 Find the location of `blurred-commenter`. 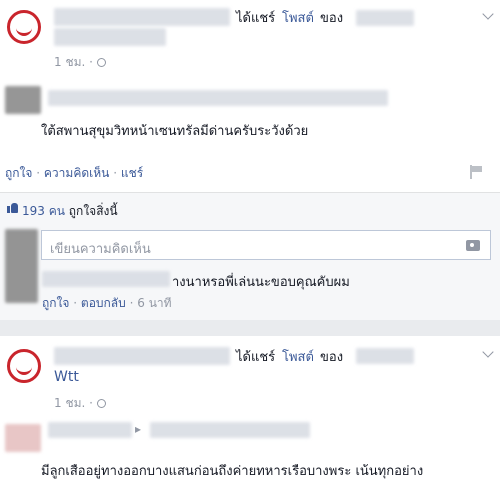

blurred-commenter is located at coordinates (106, 279).